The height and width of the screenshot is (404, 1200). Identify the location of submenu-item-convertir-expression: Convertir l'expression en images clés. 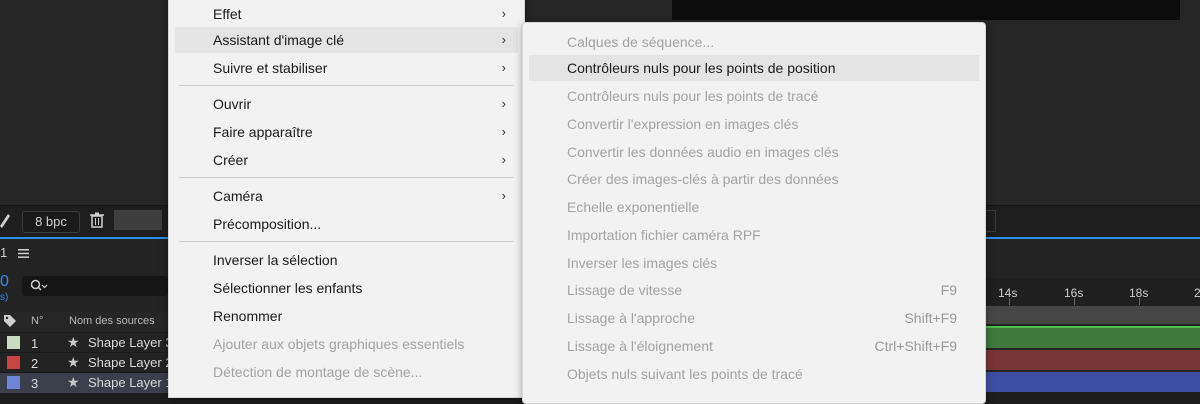
(683, 124).